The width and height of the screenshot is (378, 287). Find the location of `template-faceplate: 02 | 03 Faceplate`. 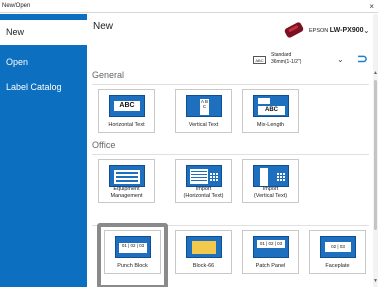

template-faceplate: 02 | 03 Faceplate is located at coordinates (337, 252).